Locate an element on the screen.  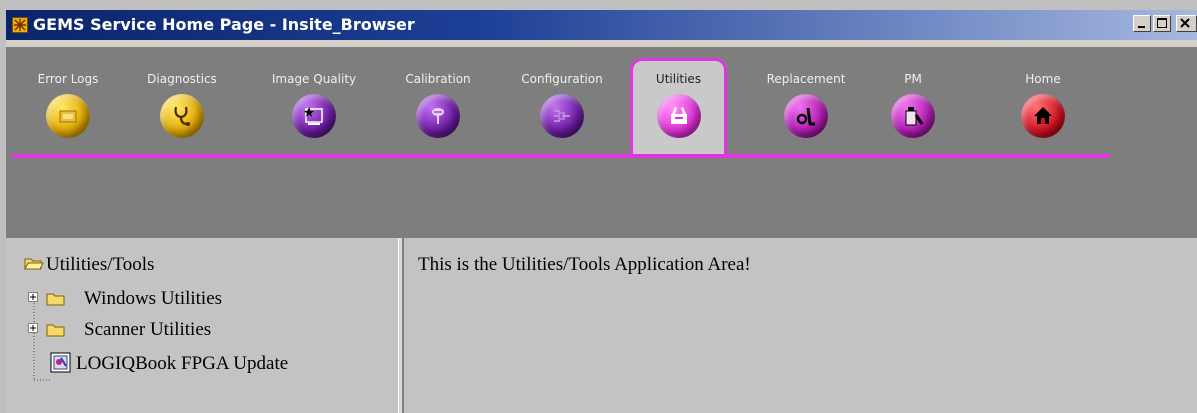
tab-calibration: Calibration is located at coordinates (438, 102).